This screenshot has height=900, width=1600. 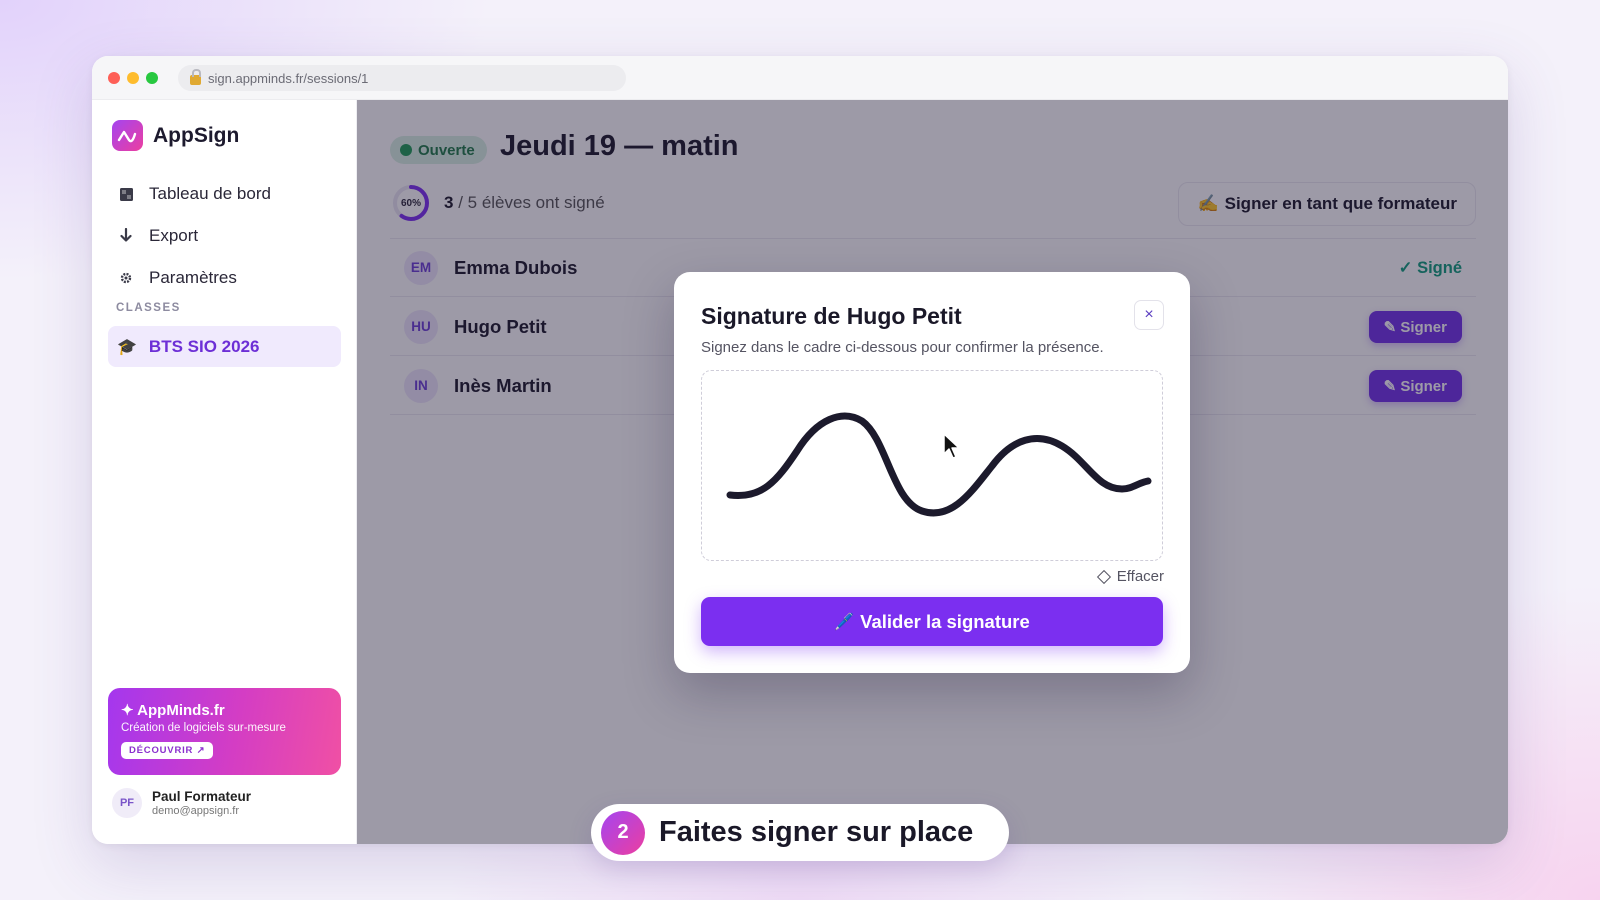 I want to click on pen-icon: 🖊️, so click(x=844, y=622).